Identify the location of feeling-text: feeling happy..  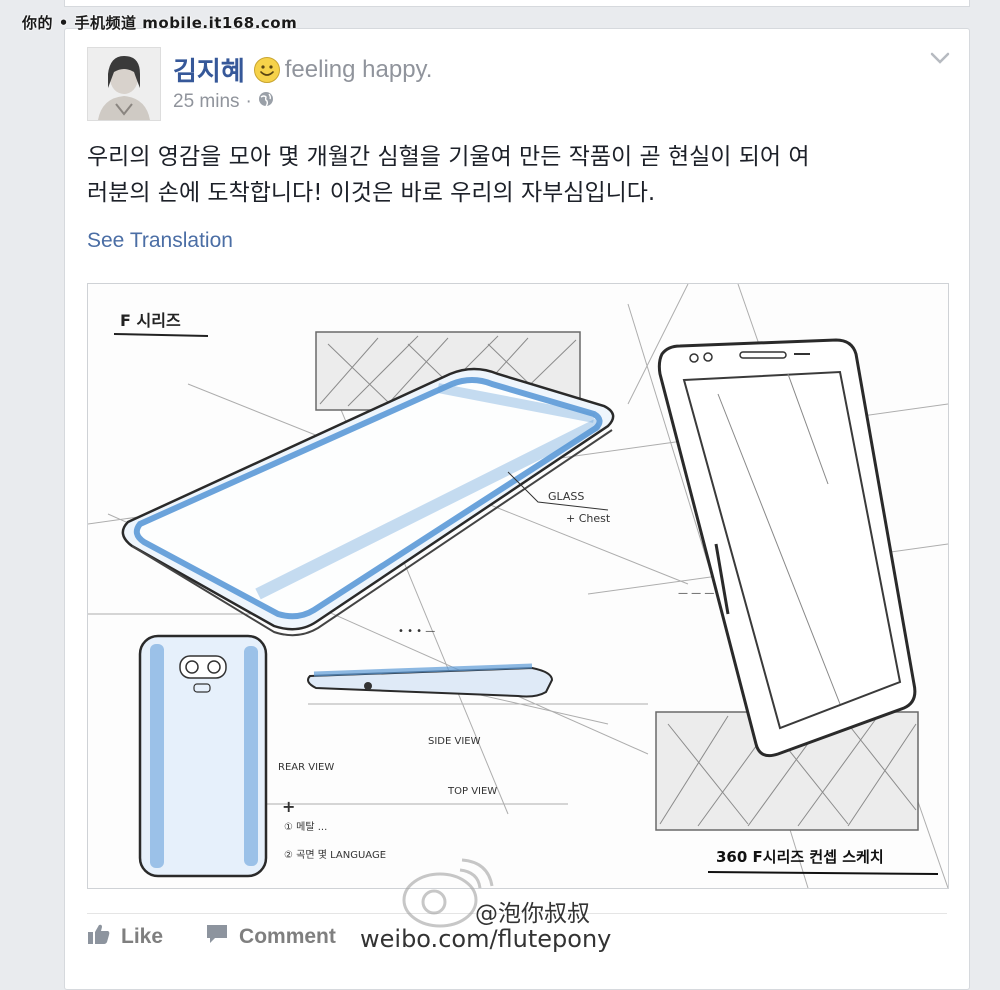
(358, 69).